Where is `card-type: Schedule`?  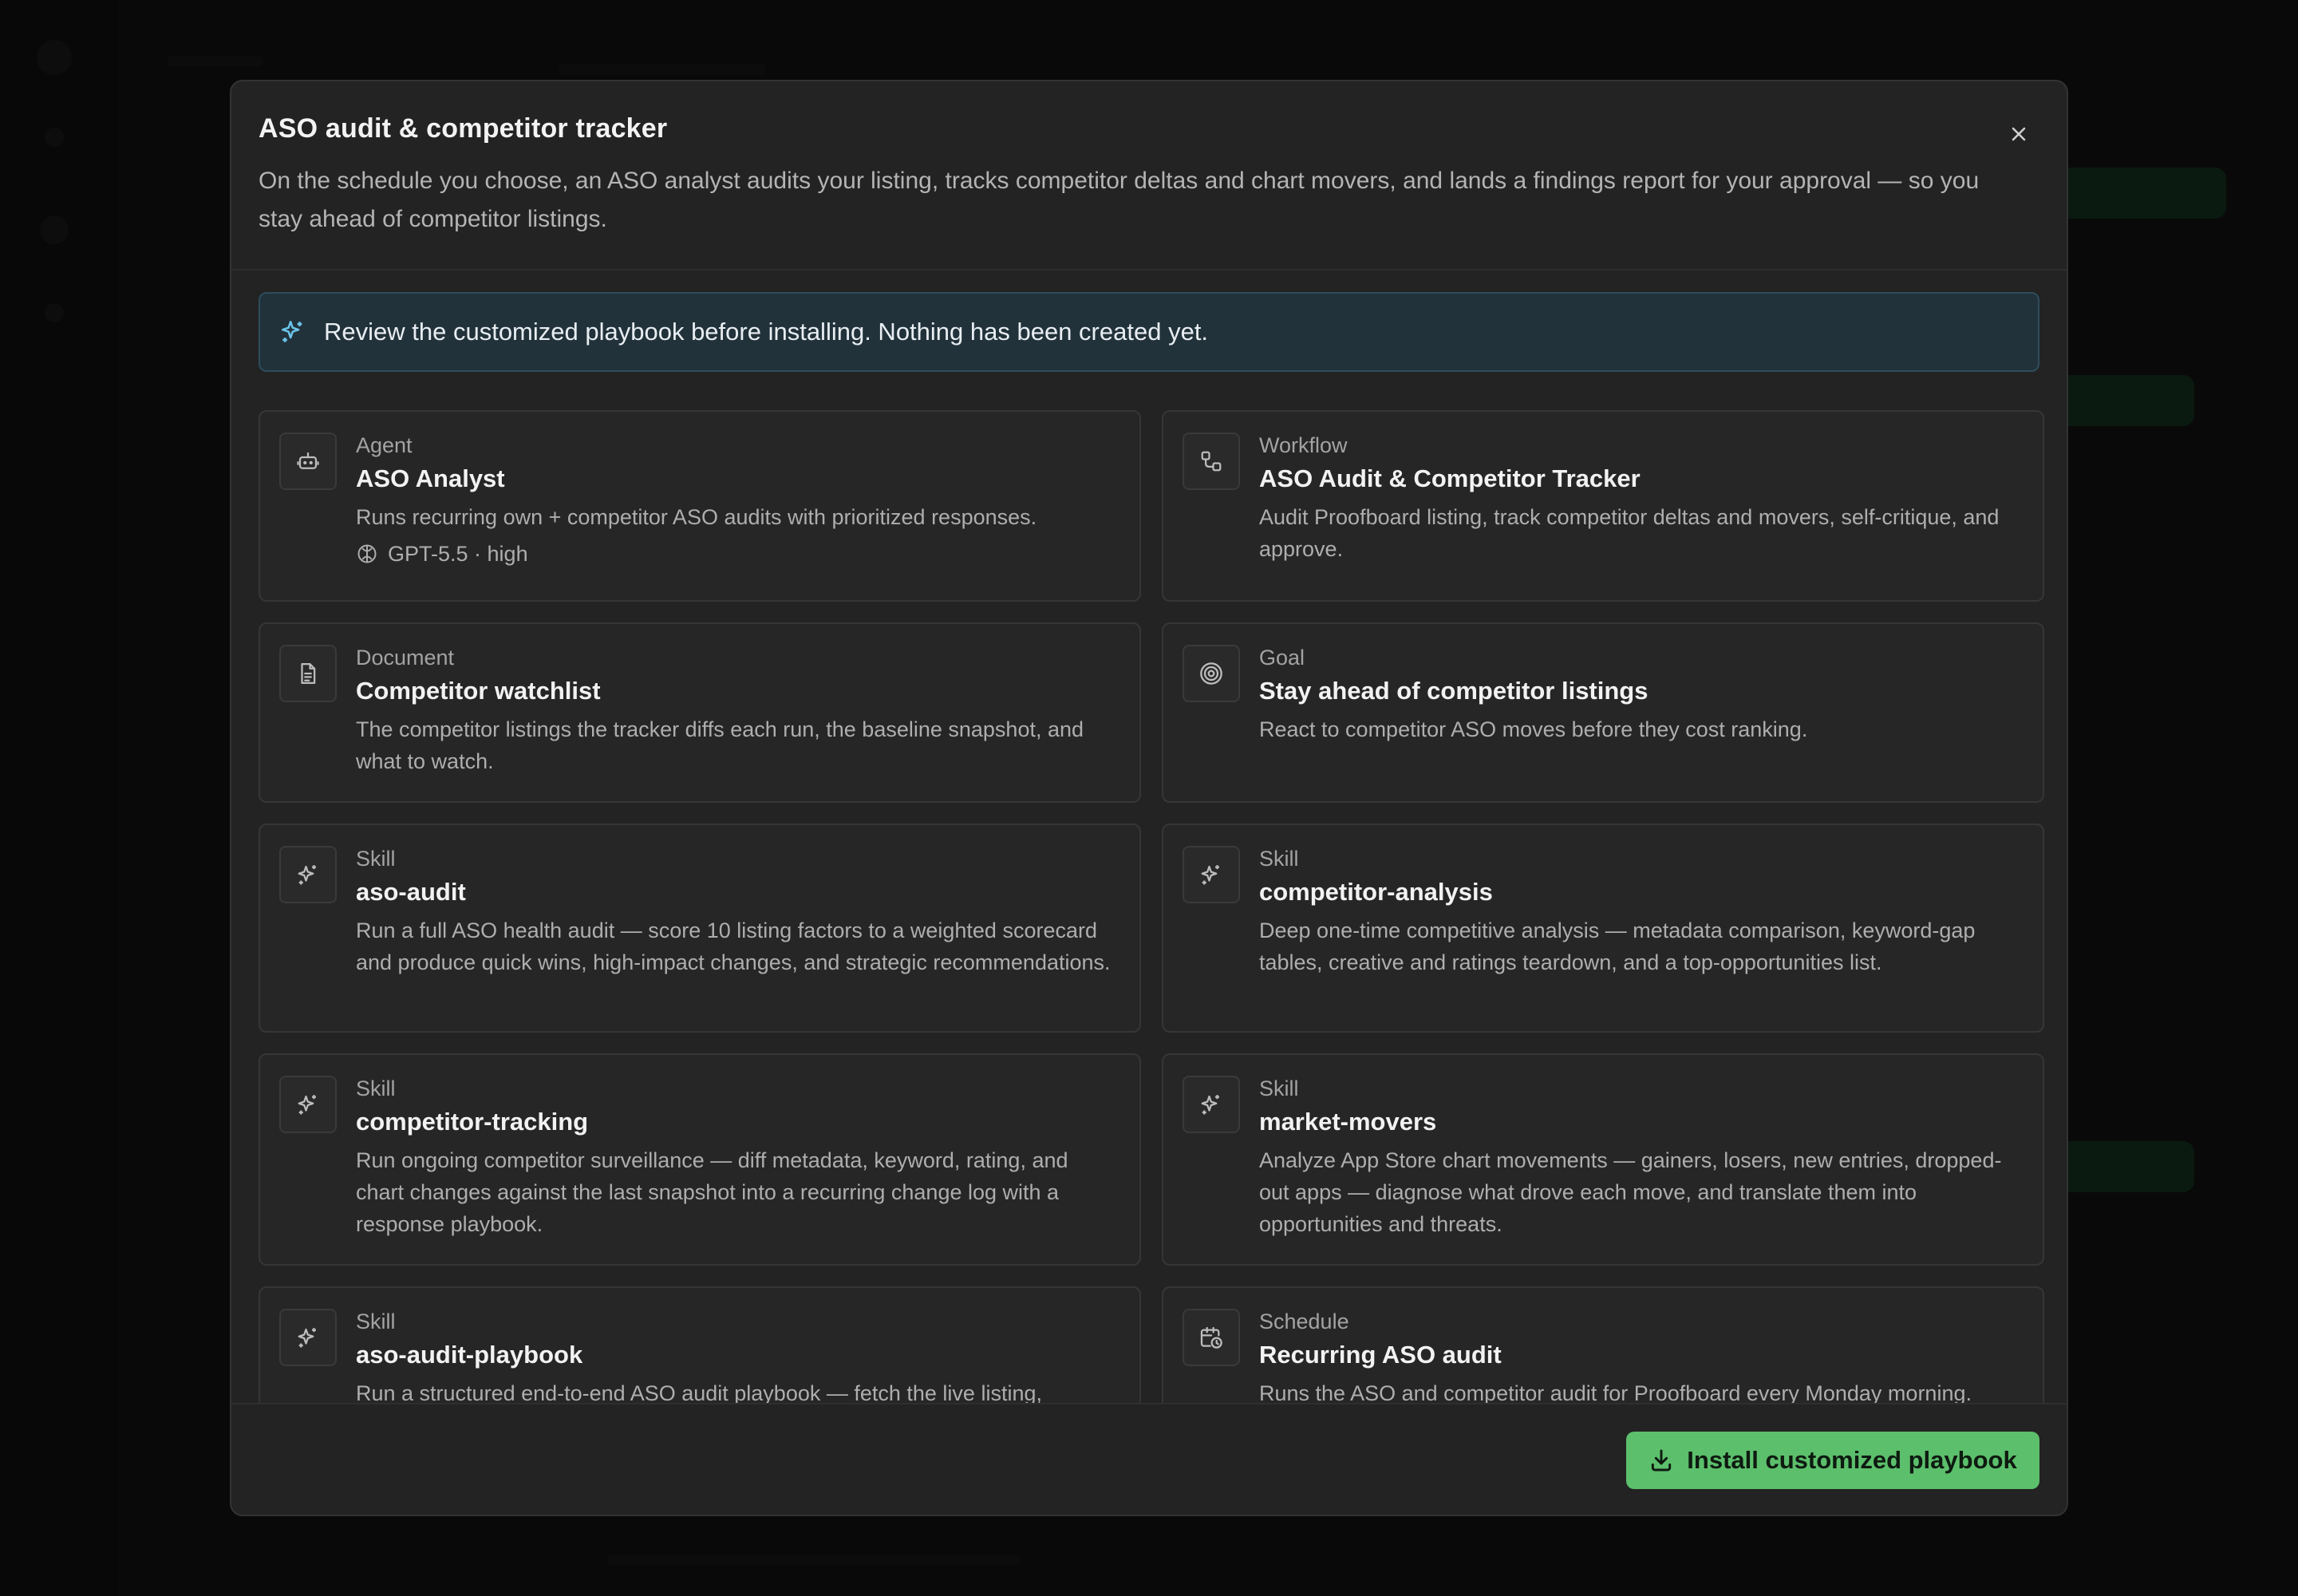 card-type: Schedule is located at coordinates (1304, 1321).